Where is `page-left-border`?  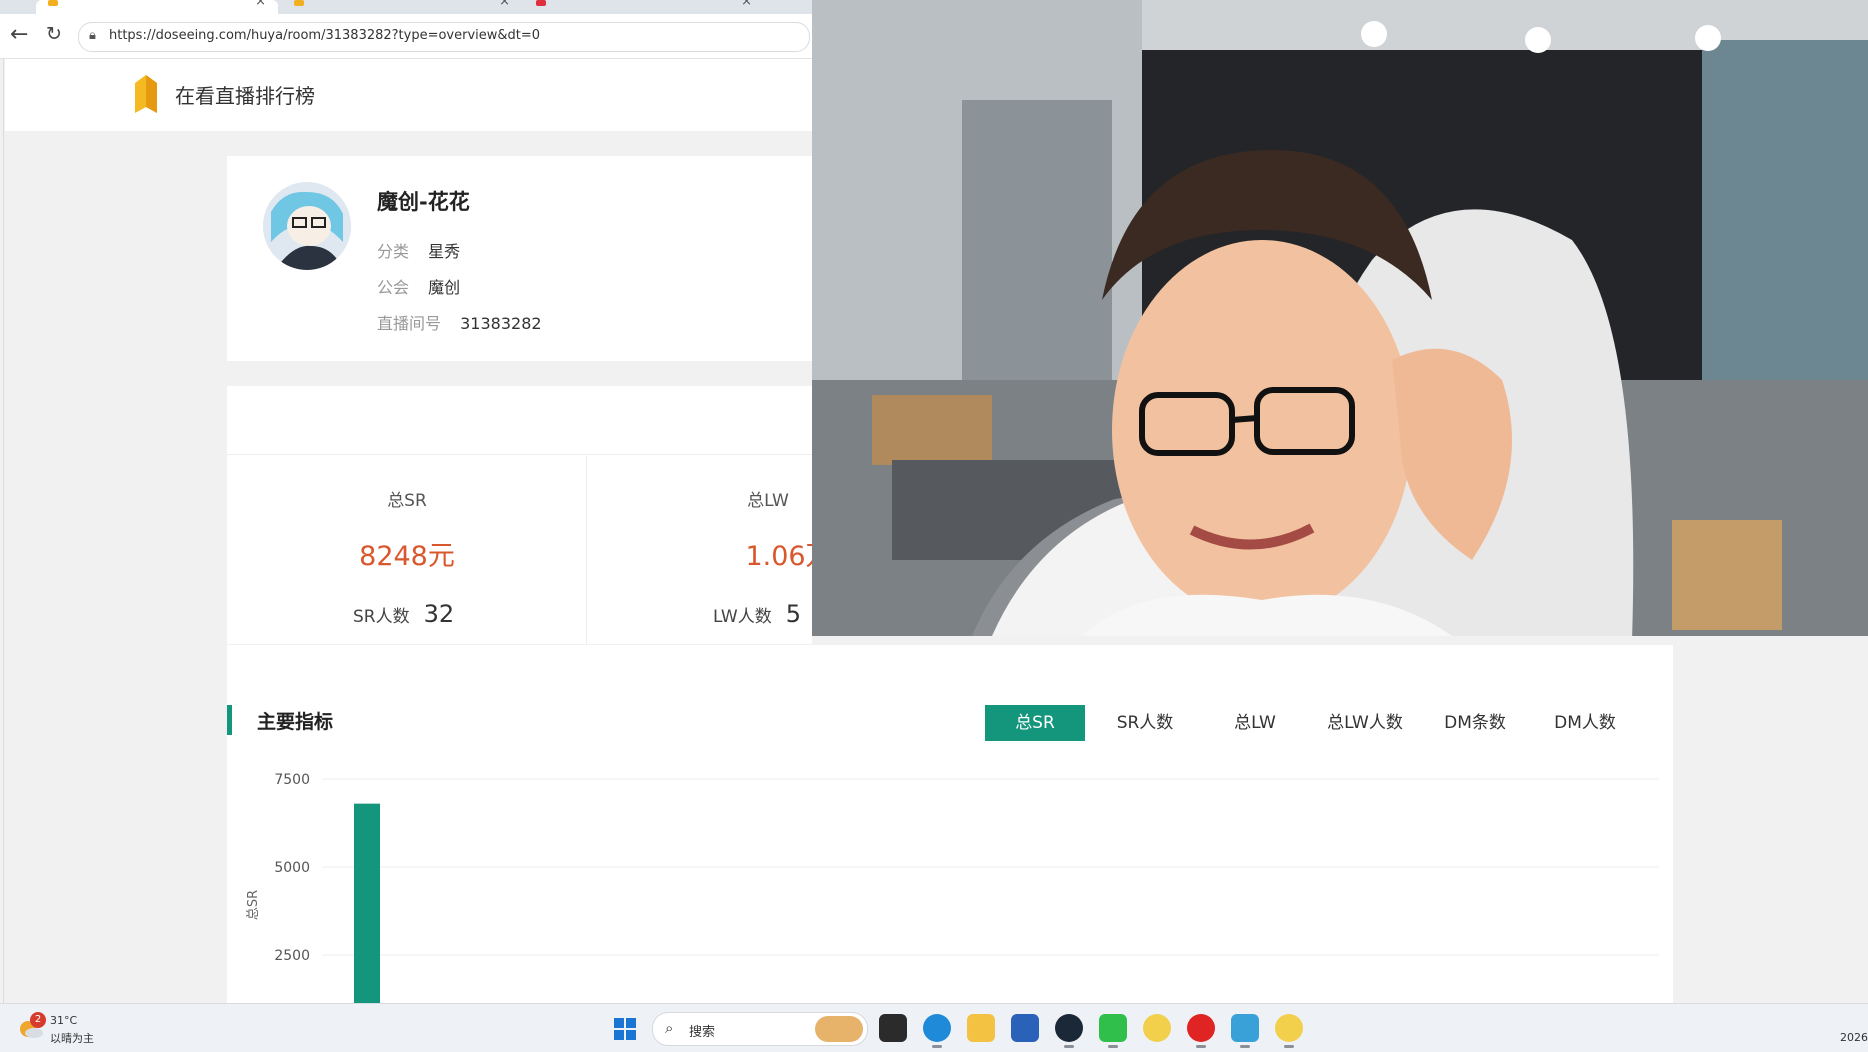
page-left-border is located at coordinates (3, 531).